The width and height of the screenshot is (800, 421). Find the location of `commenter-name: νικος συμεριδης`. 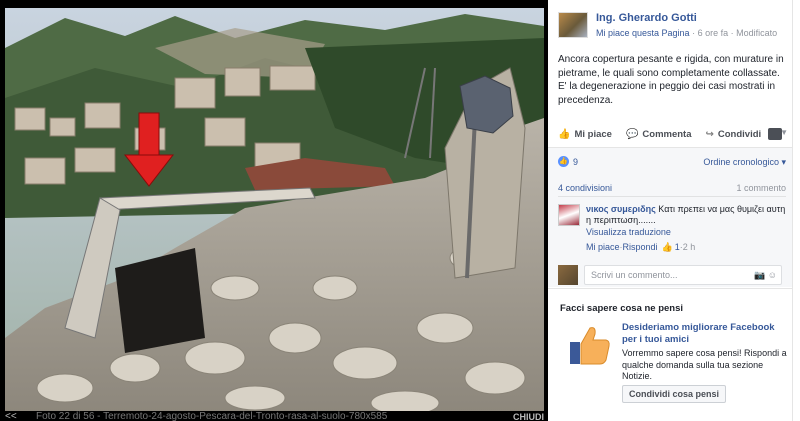

commenter-name: νικος συμεριδης is located at coordinates (621, 209).